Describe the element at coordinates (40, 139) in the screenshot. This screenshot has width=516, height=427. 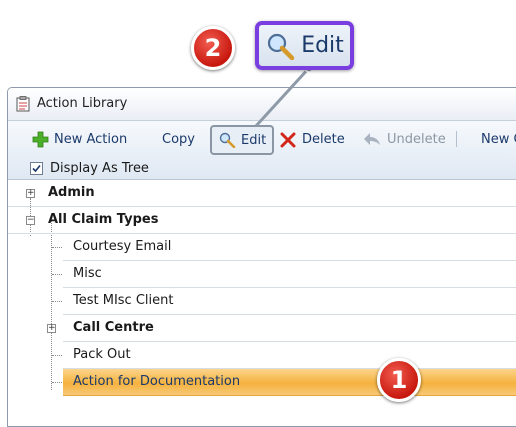
I see `plus-icon` at that location.